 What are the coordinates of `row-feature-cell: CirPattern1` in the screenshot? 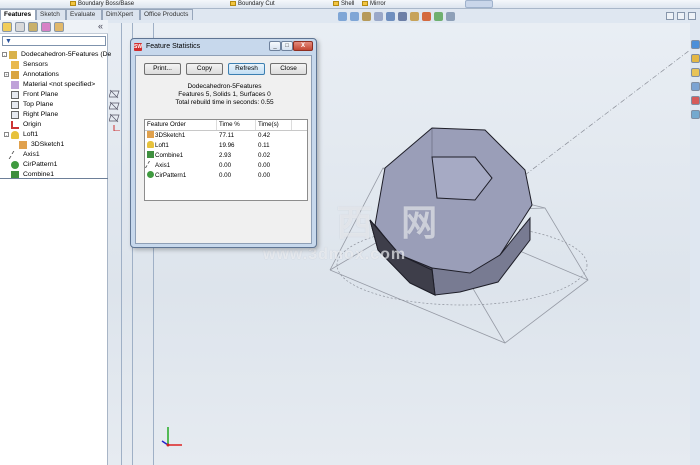 It's located at (166, 176).